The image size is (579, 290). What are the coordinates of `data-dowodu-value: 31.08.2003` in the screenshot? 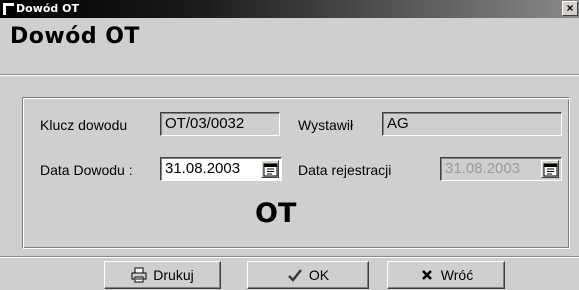 It's located at (203, 168).